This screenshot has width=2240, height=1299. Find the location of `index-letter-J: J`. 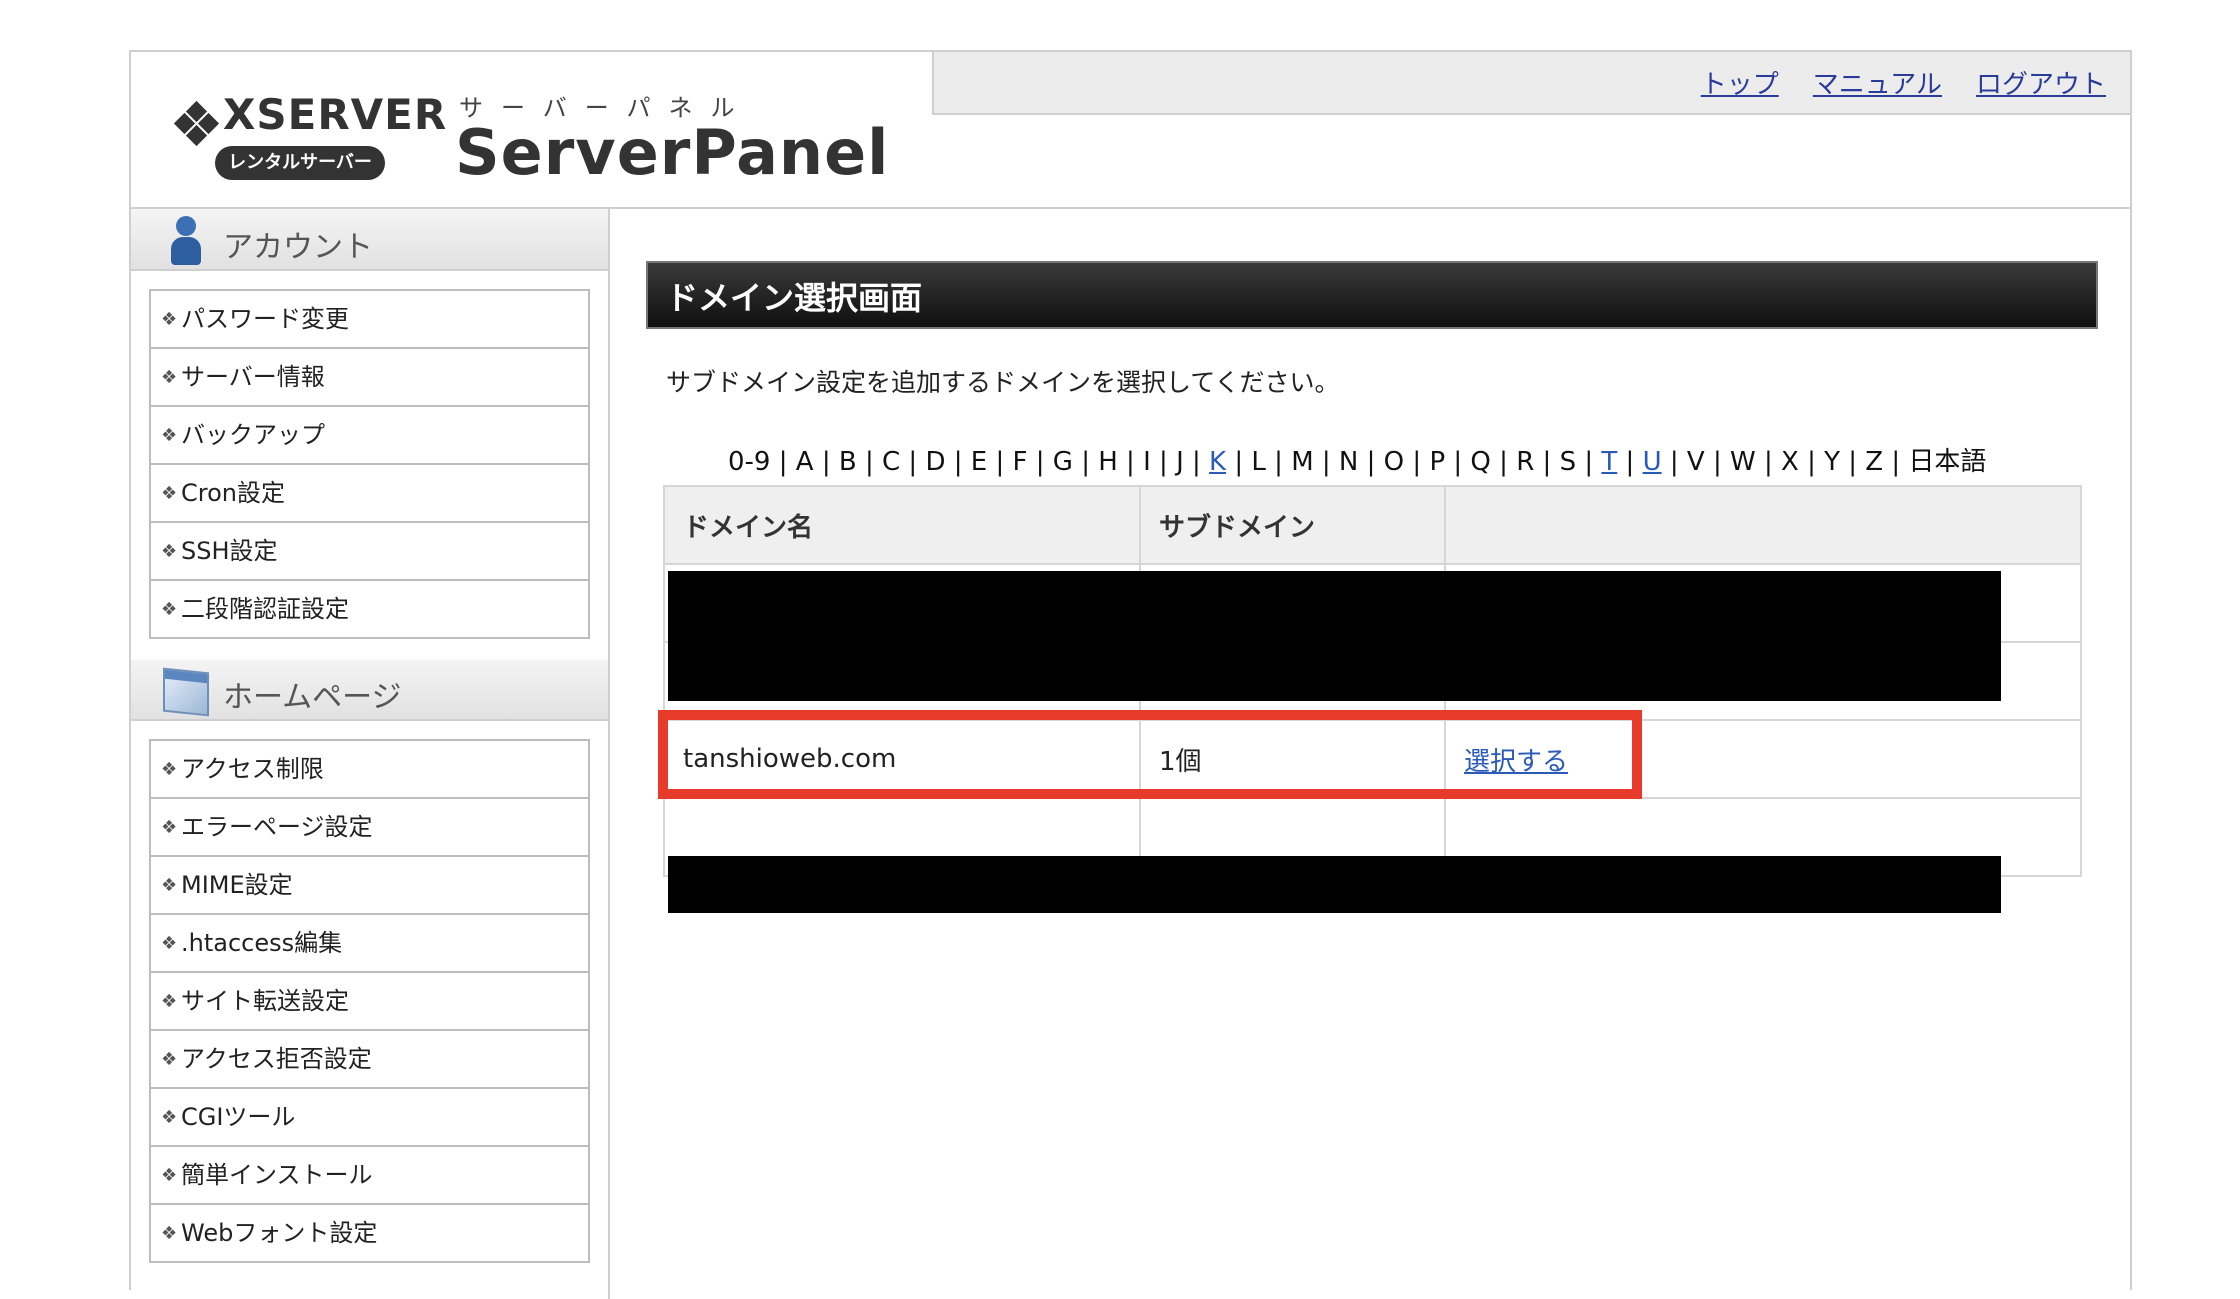

index-letter-J: J is located at coordinates (1180, 462).